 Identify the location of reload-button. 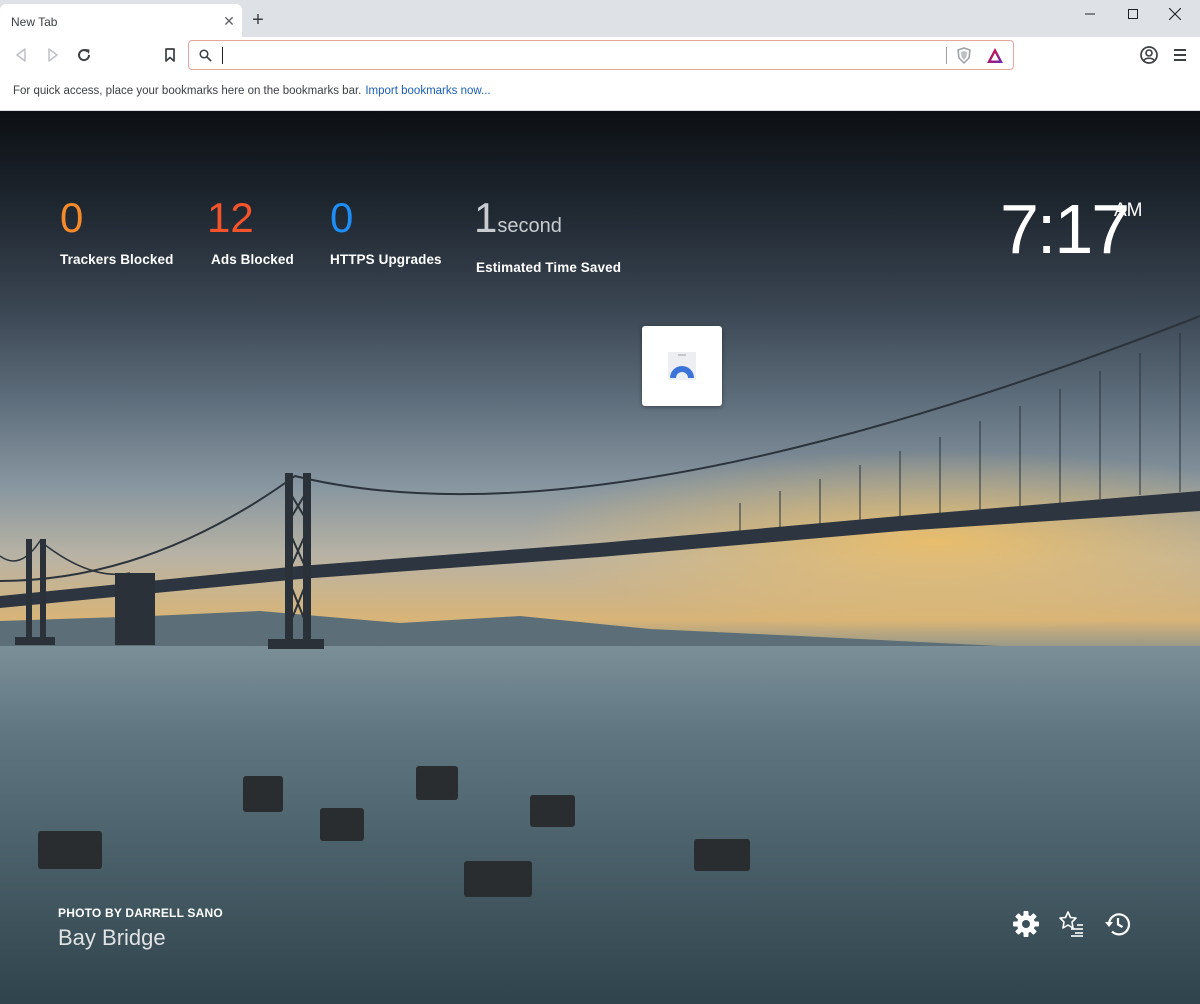
(84, 55).